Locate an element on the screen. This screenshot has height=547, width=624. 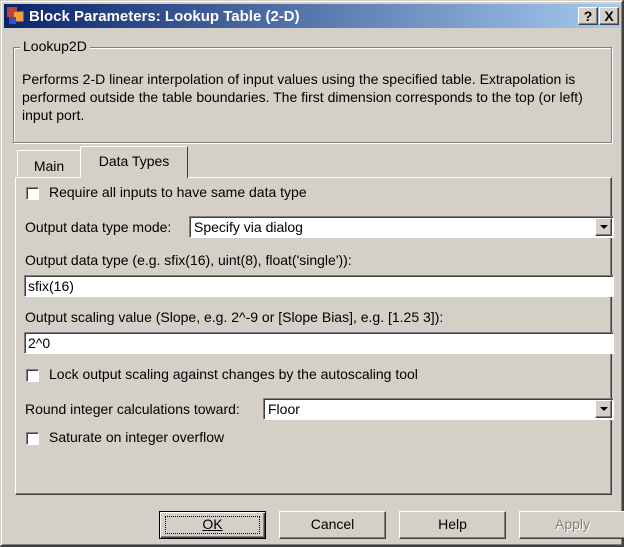
output-scaling-input: 2^0 is located at coordinates (319, 343).